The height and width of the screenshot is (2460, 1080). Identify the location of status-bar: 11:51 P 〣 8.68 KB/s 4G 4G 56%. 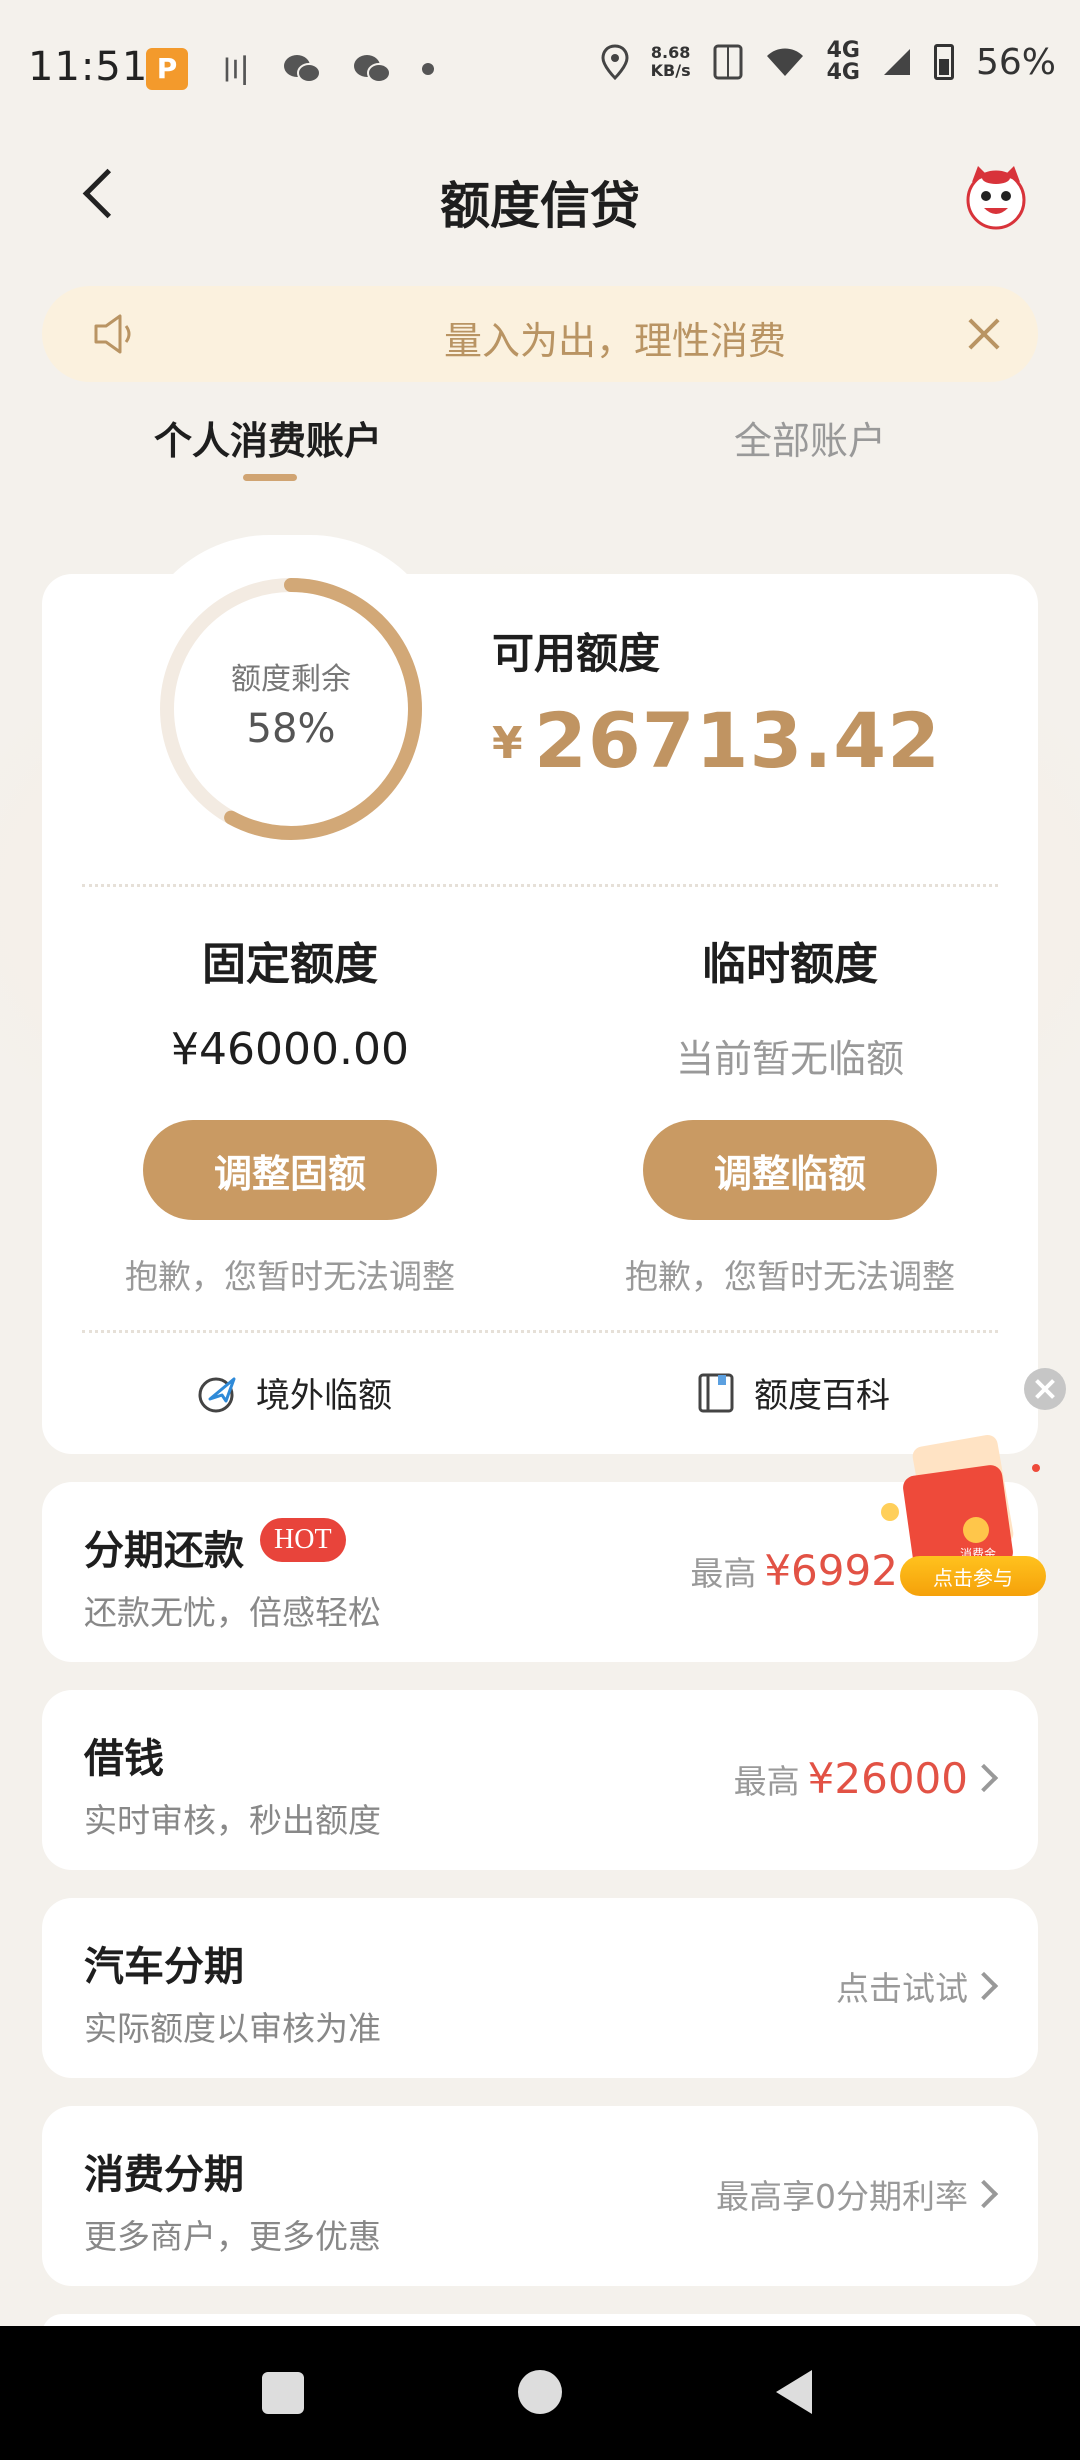
(540, 65).